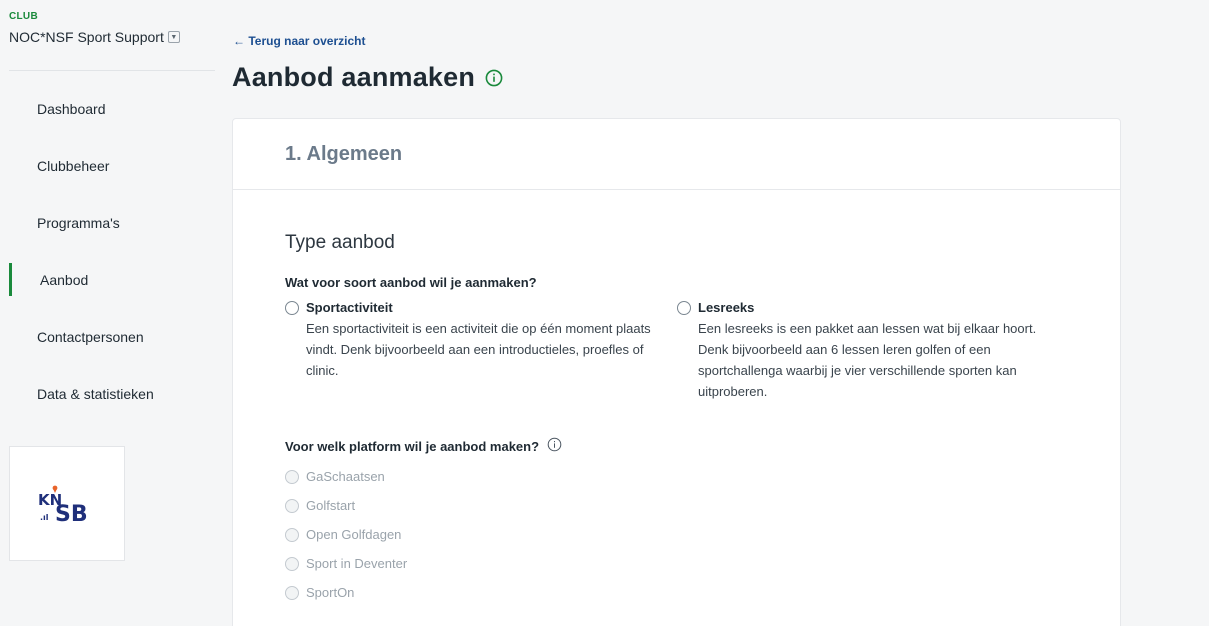 The width and height of the screenshot is (1209, 626). Describe the element at coordinates (726, 307) in the screenshot. I see `option-title: Lesreeks` at that location.